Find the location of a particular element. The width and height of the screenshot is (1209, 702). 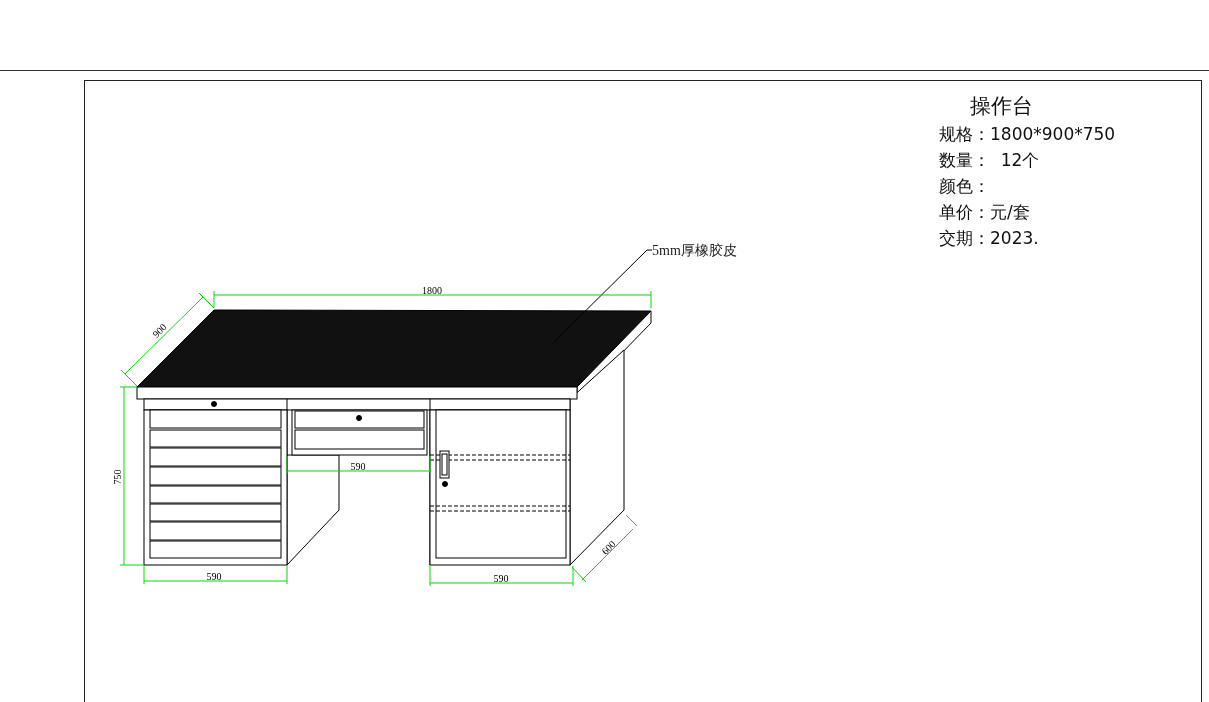

drawing-title: 操作台 is located at coordinates (1002, 106).